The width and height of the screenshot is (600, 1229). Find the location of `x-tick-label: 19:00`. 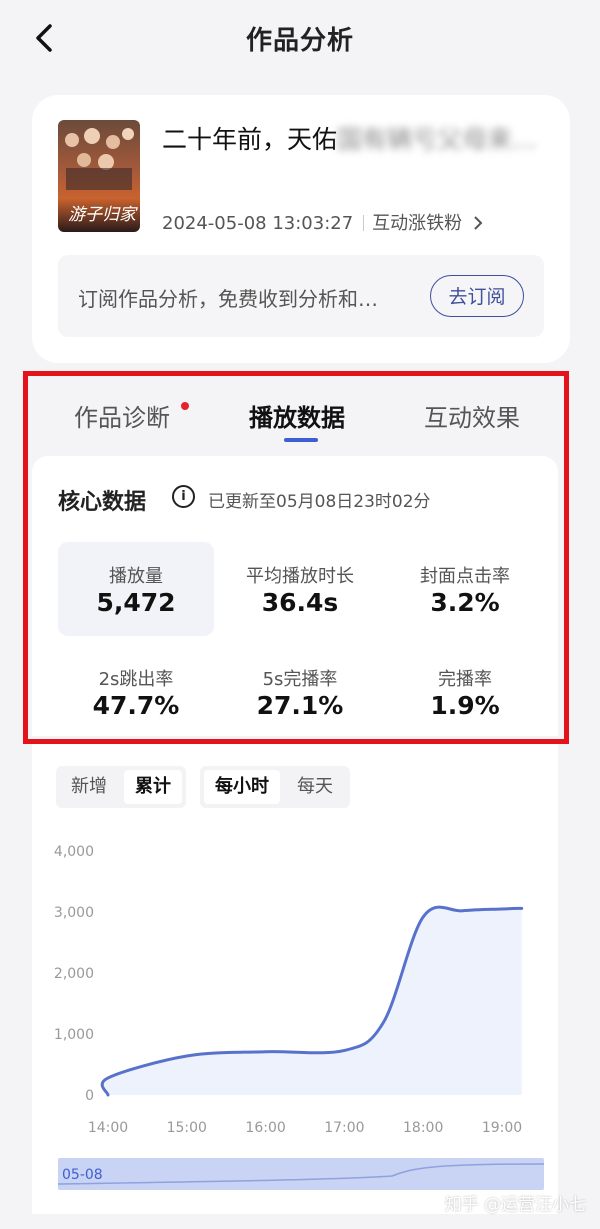

x-tick-label: 19:00 is located at coordinates (502, 1128).